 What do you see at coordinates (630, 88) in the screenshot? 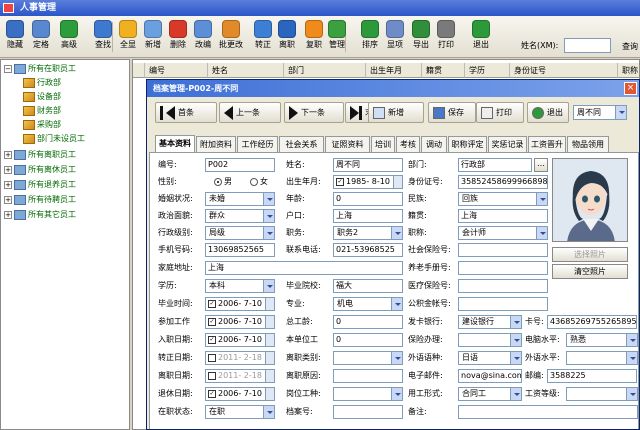
I see `close-icon: ×` at bounding box center [630, 88].